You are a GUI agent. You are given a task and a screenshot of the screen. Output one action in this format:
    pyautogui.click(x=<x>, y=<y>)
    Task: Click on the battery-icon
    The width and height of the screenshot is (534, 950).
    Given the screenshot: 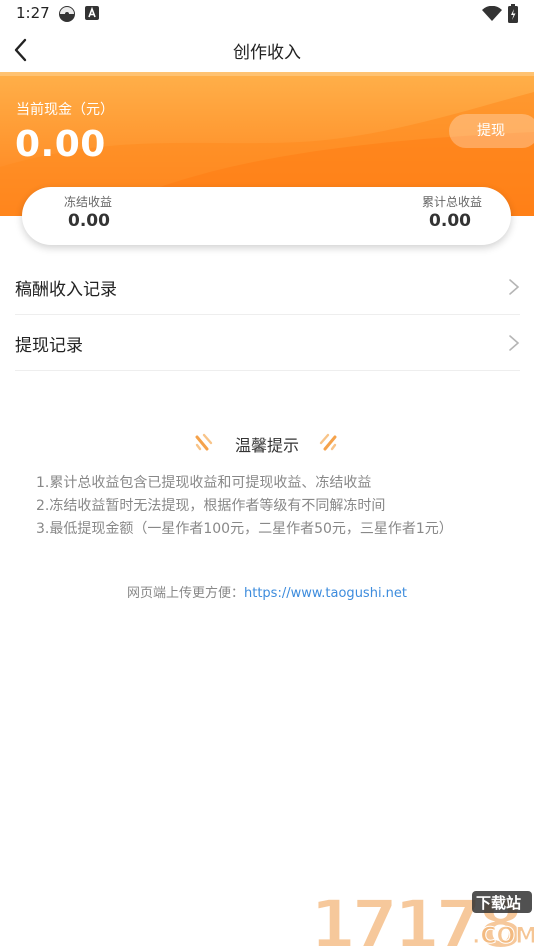 What is the action you would take?
    pyautogui.click(x=513, y=13)
    